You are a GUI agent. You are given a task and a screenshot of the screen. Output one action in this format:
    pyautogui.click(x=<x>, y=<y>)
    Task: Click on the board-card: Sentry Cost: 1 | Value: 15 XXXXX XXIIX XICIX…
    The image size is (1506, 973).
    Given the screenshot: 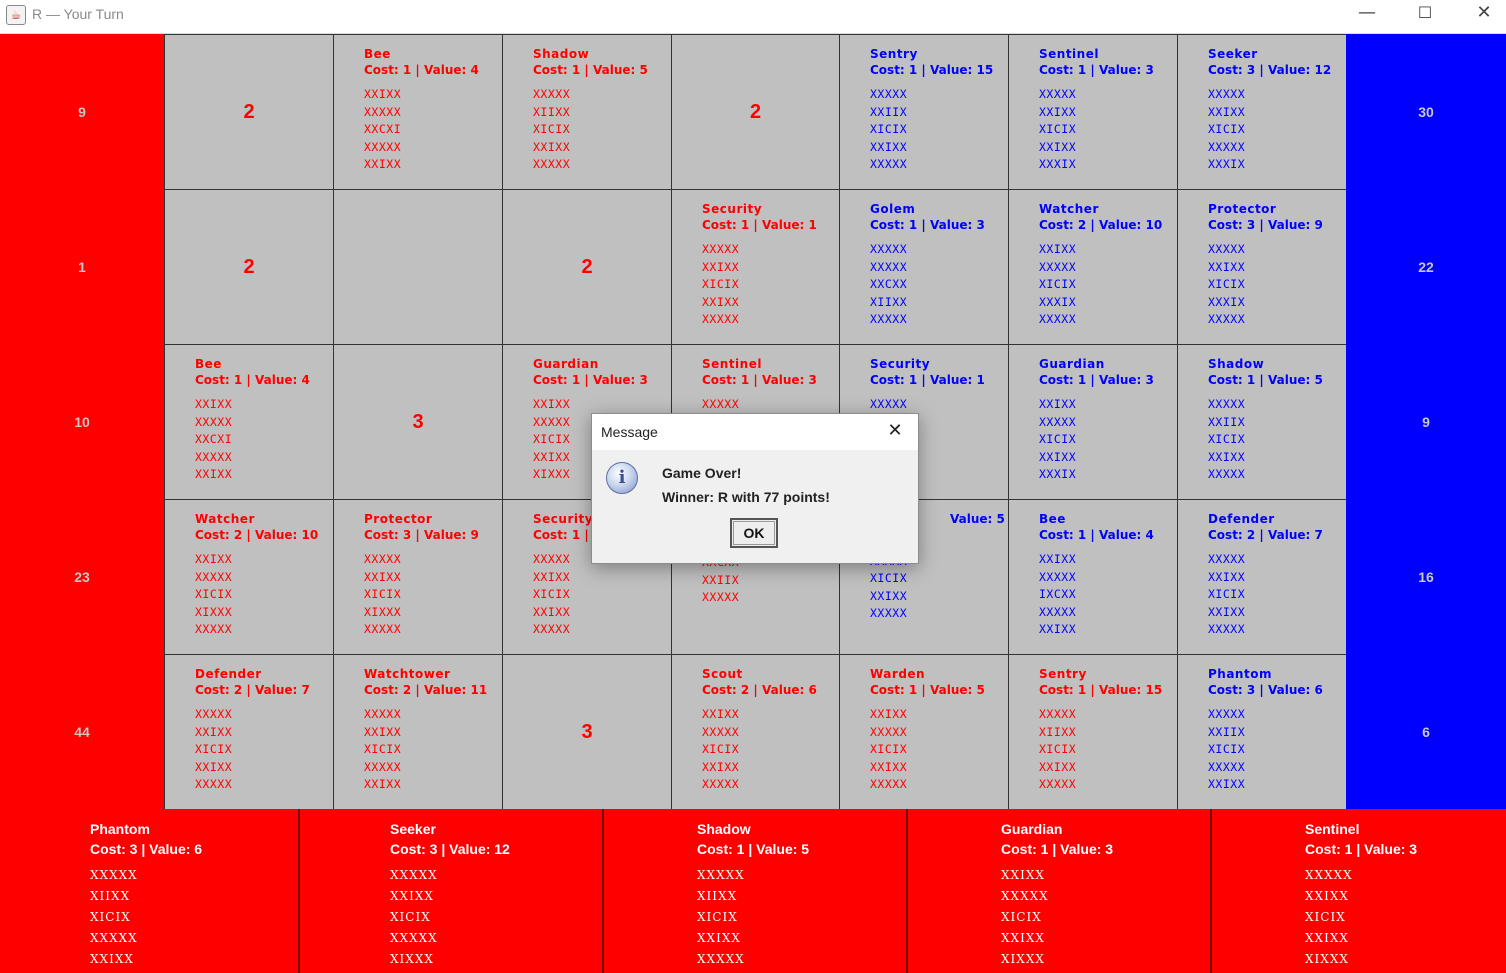 What is the action you would take?
    pyautogui.click(x=923, y=111)
    